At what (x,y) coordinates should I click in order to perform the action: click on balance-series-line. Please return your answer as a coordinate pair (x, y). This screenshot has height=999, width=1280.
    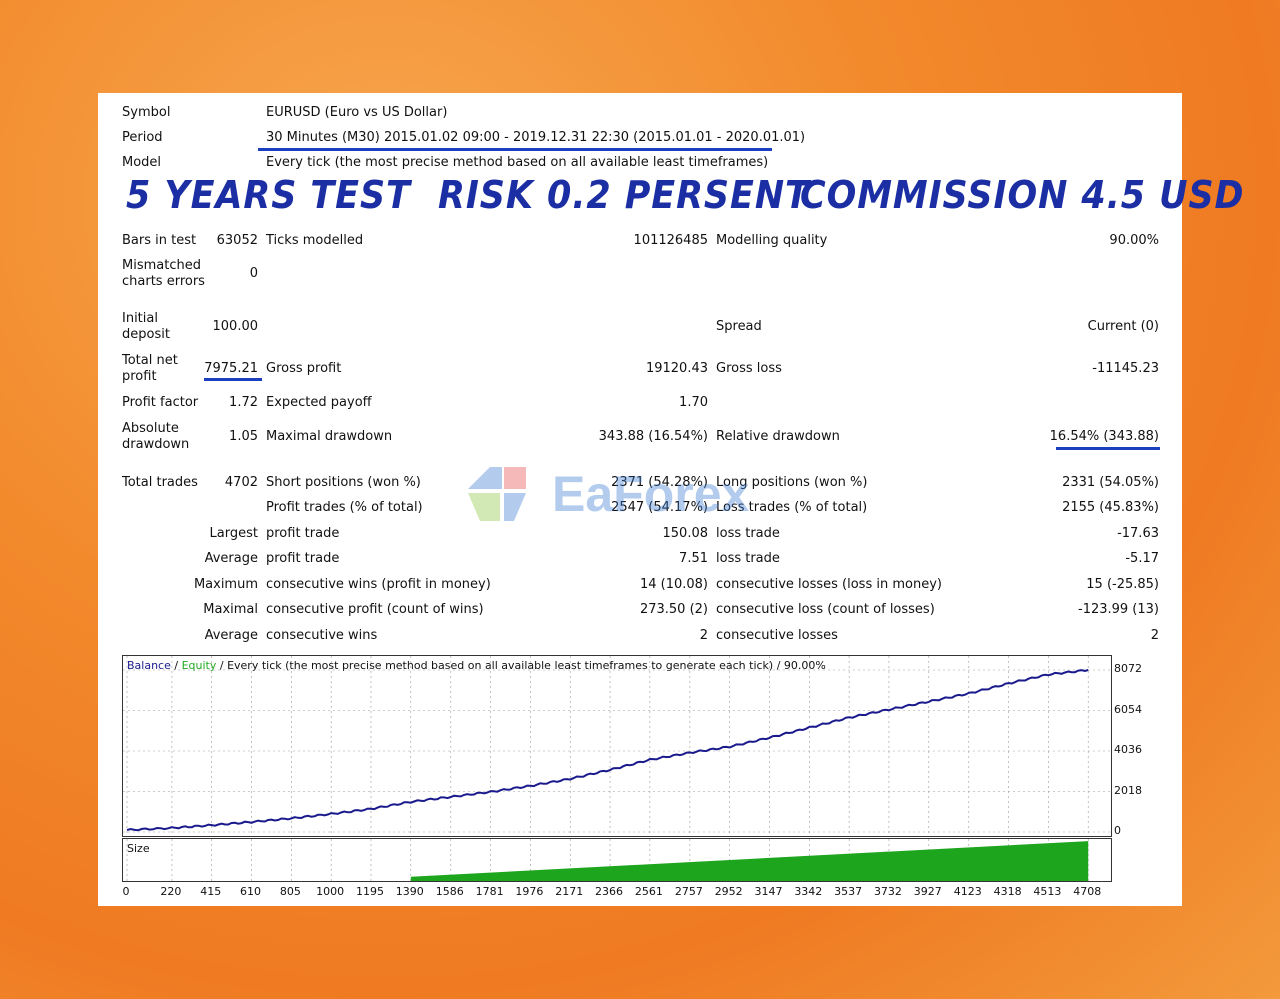
    Looking at the image, I should click on (607, 750).